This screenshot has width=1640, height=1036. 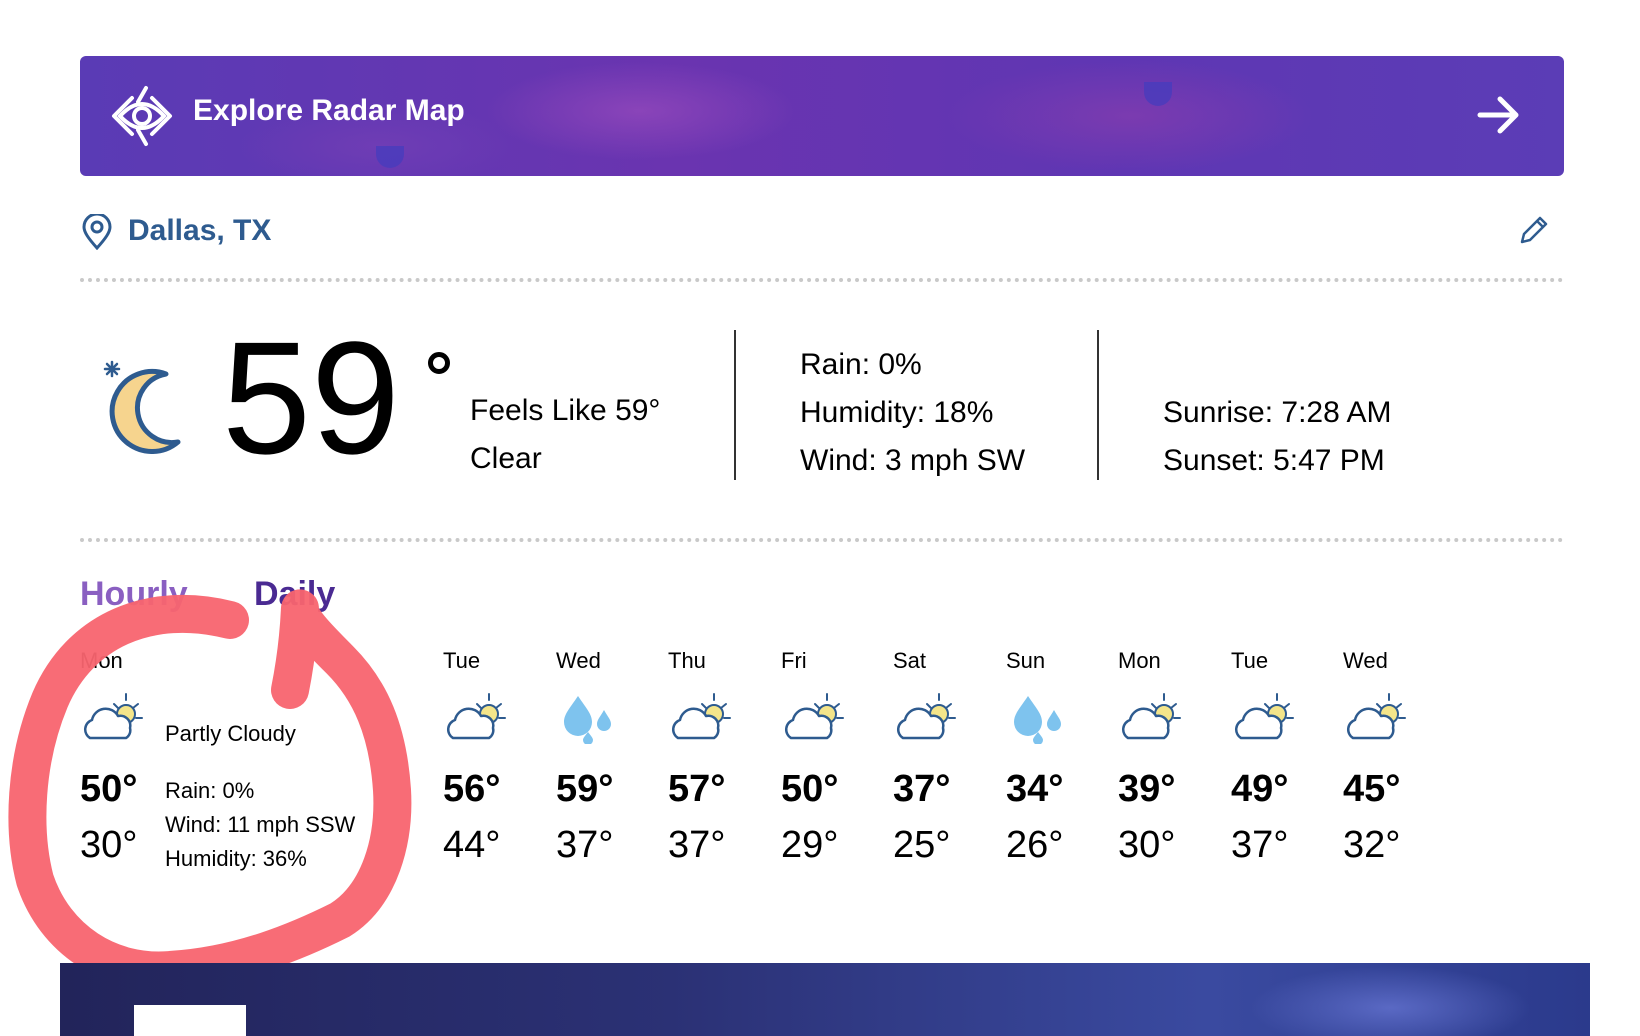 I want to click on forecast-high: 59°, so click(x=585, y=789).